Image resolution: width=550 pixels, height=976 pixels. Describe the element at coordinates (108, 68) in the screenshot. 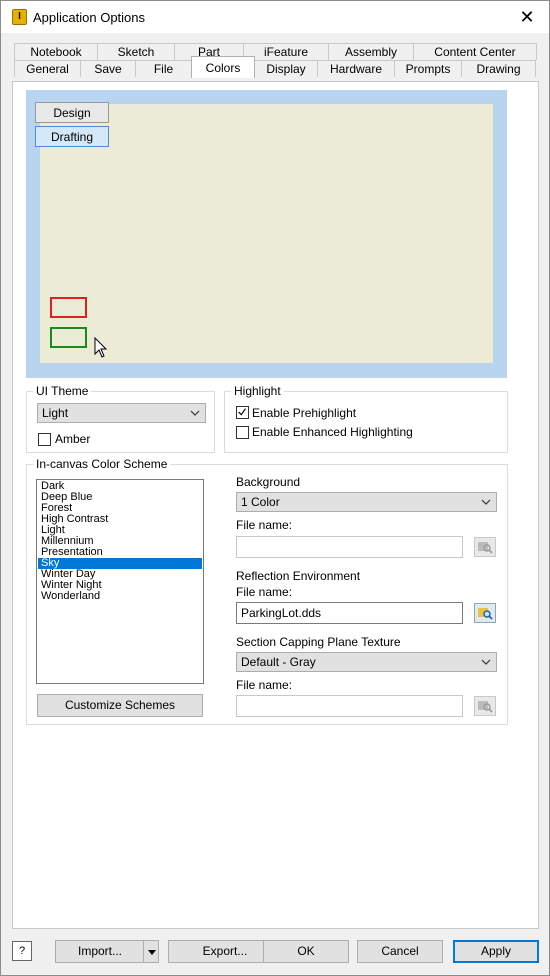

I see `tab-save: Save` at that location.